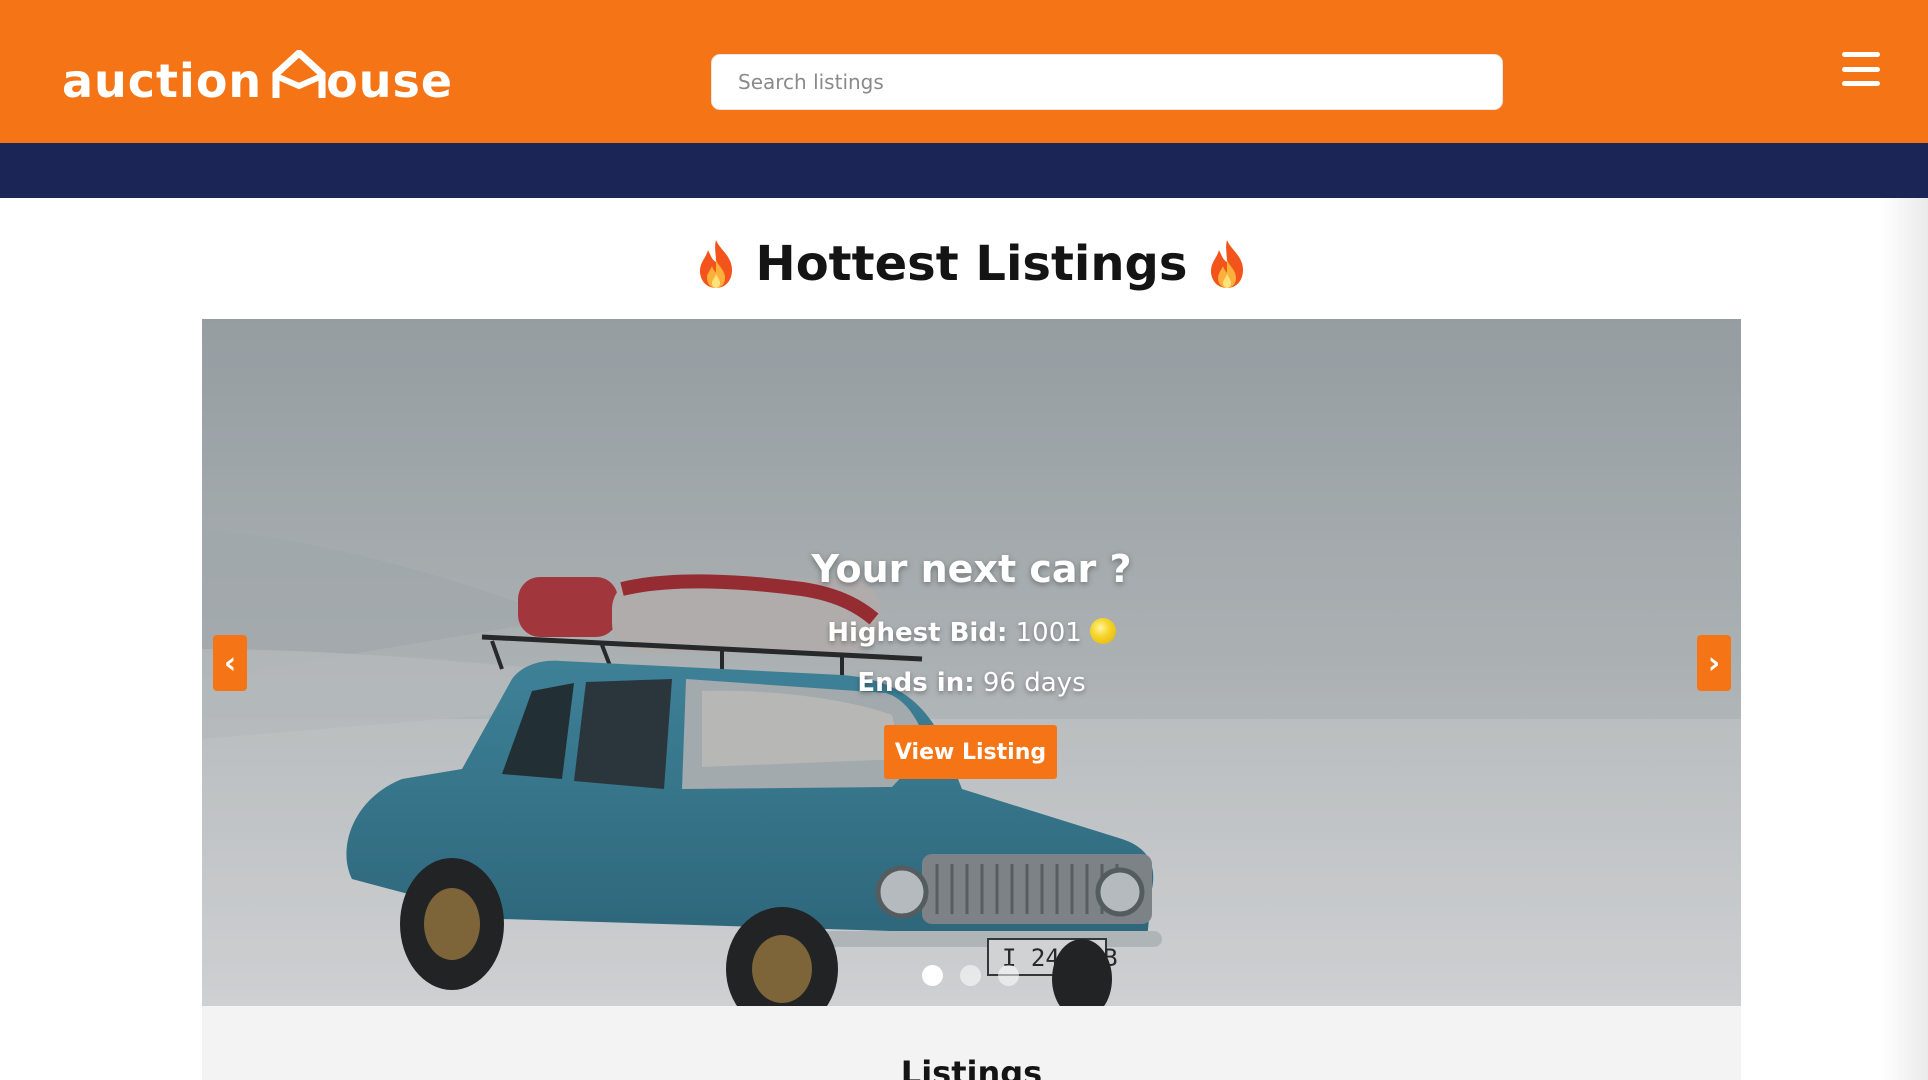 The height and width of the screenshot is (1080, 1928). I want to click on chevron-left-icon: ‹, so click(230, 663).